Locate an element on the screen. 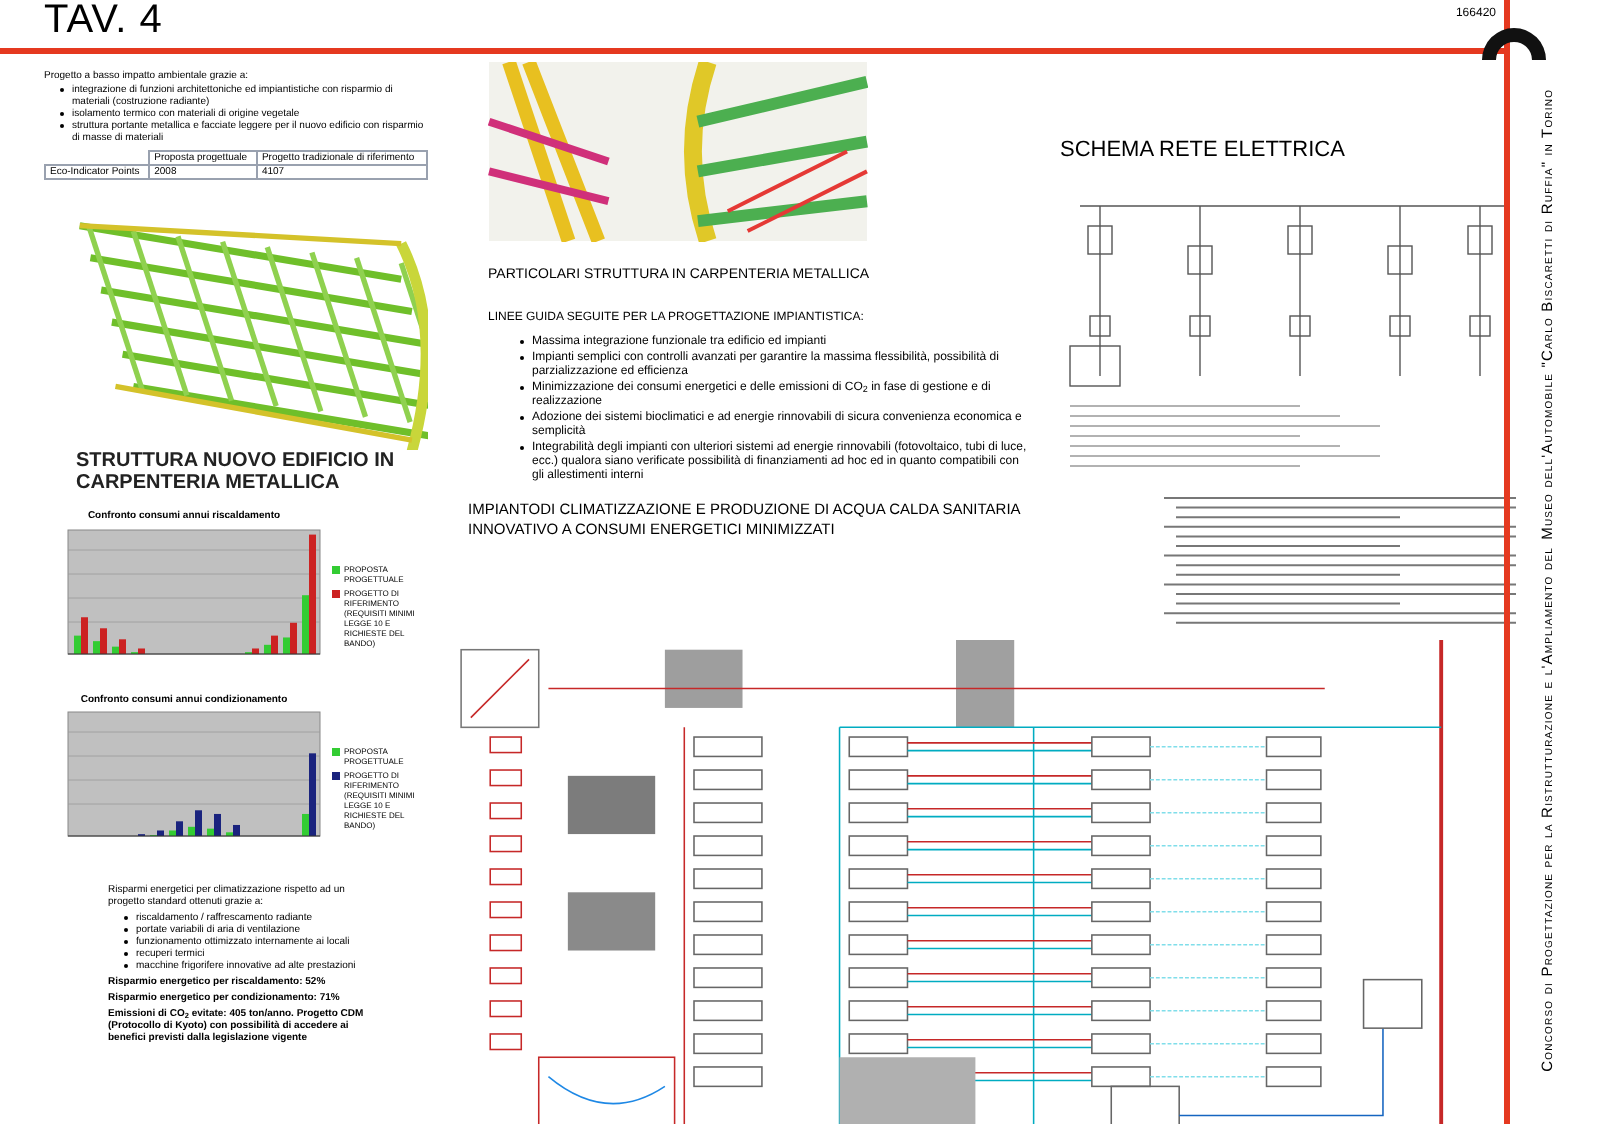 This screenshot has width=1600, height=1124. structure-caption: STRUTTURA NUOVO EDIFICIO IN CARPENTERIA METALLICA is located at coordinates (235, 472).